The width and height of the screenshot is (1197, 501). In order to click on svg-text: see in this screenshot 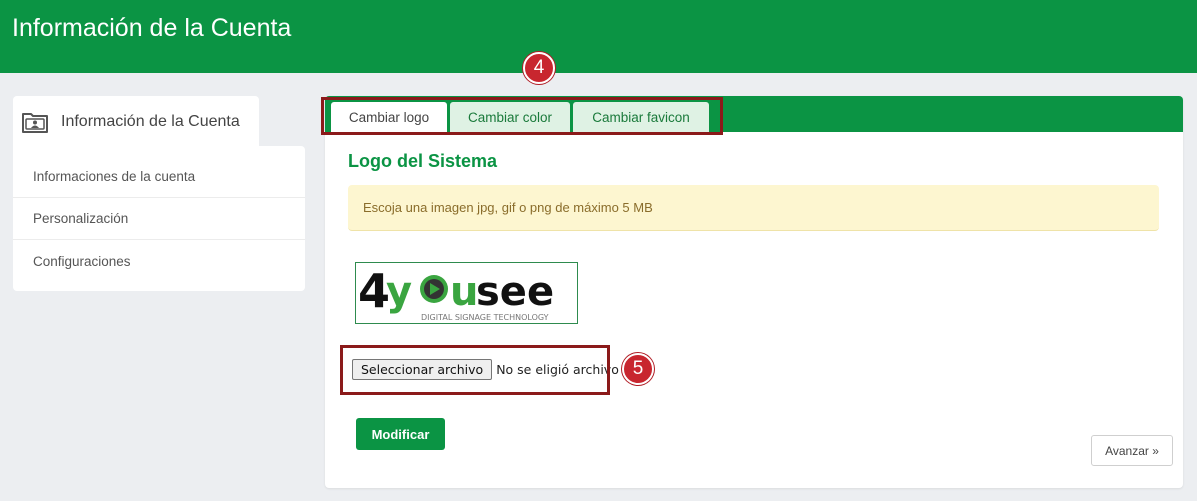, I will do `click(515, 292)`.